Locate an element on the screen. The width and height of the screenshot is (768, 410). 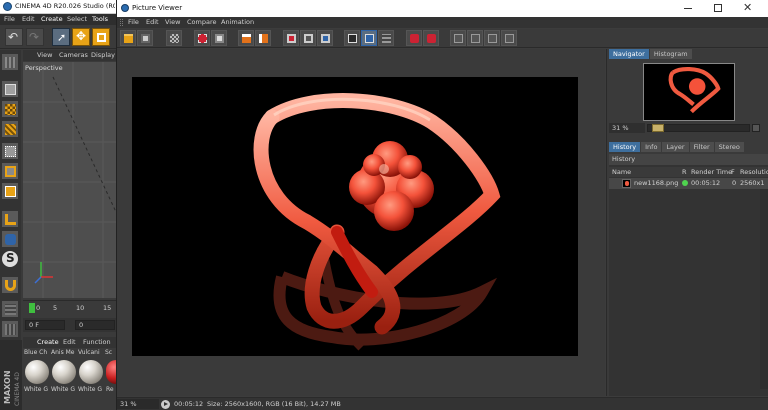
maximize-icon is located at coordinates (718, 8).